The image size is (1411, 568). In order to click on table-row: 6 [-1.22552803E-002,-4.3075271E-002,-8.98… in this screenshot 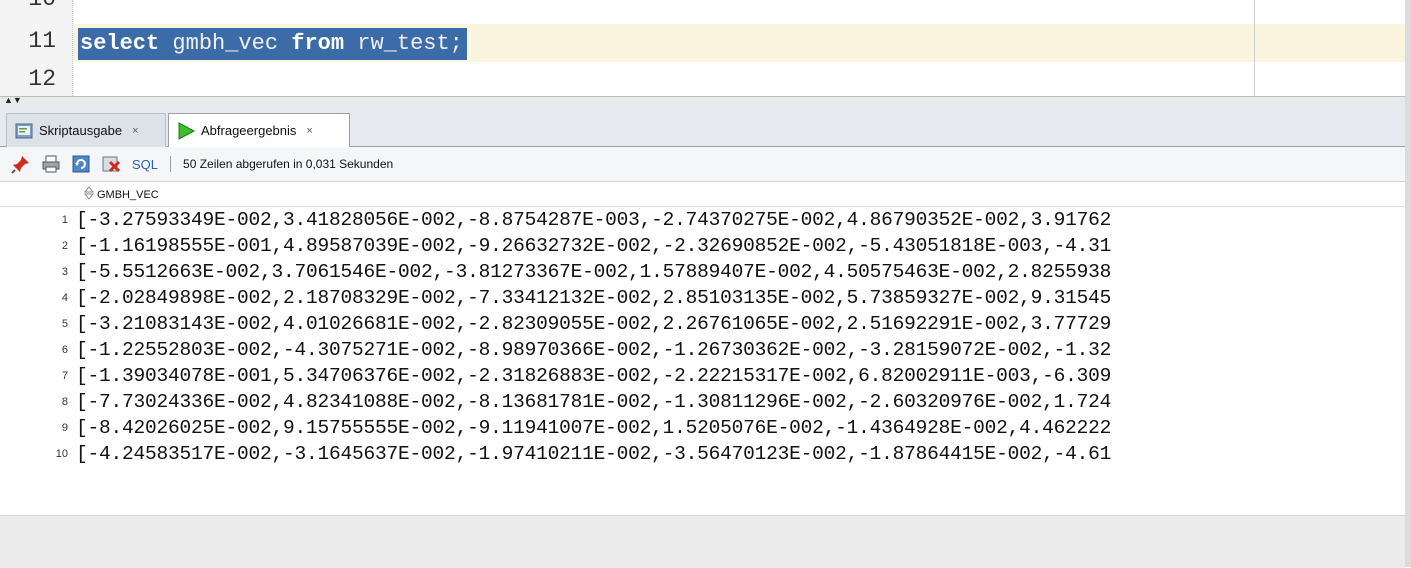, I will do `click(702, 351)`.